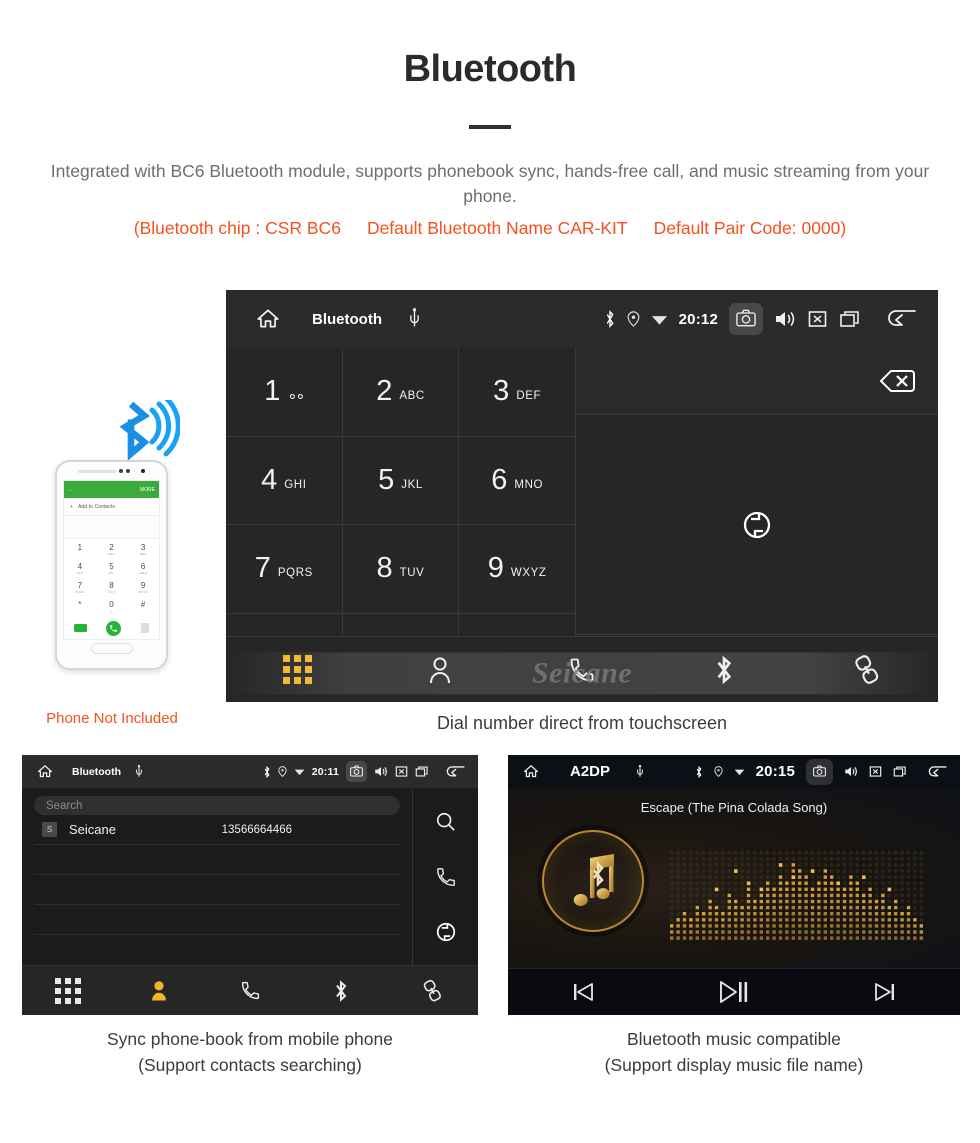 The width and height of the screenshot is (980, 1143). Describe the element at coordinates (250, 876) in the screenshot. I see `phonebook-body: Search S Seicane 13566664466` at that location.